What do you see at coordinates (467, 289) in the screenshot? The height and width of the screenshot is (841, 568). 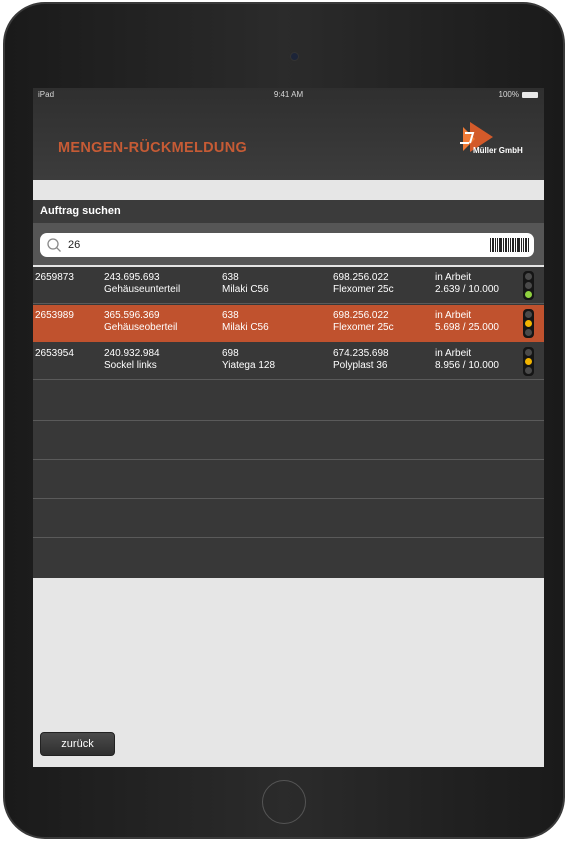 I see `quantity-progress: 2.639 / 10.000` at bounding box center [467, 289].